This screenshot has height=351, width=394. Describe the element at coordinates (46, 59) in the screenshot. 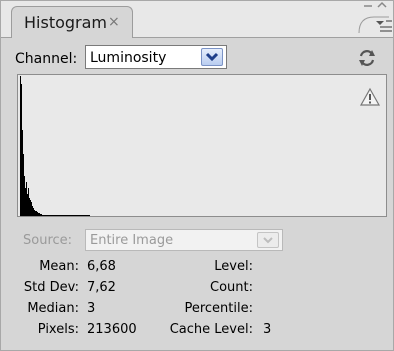

I see `channel-label: Channel:` at that location.